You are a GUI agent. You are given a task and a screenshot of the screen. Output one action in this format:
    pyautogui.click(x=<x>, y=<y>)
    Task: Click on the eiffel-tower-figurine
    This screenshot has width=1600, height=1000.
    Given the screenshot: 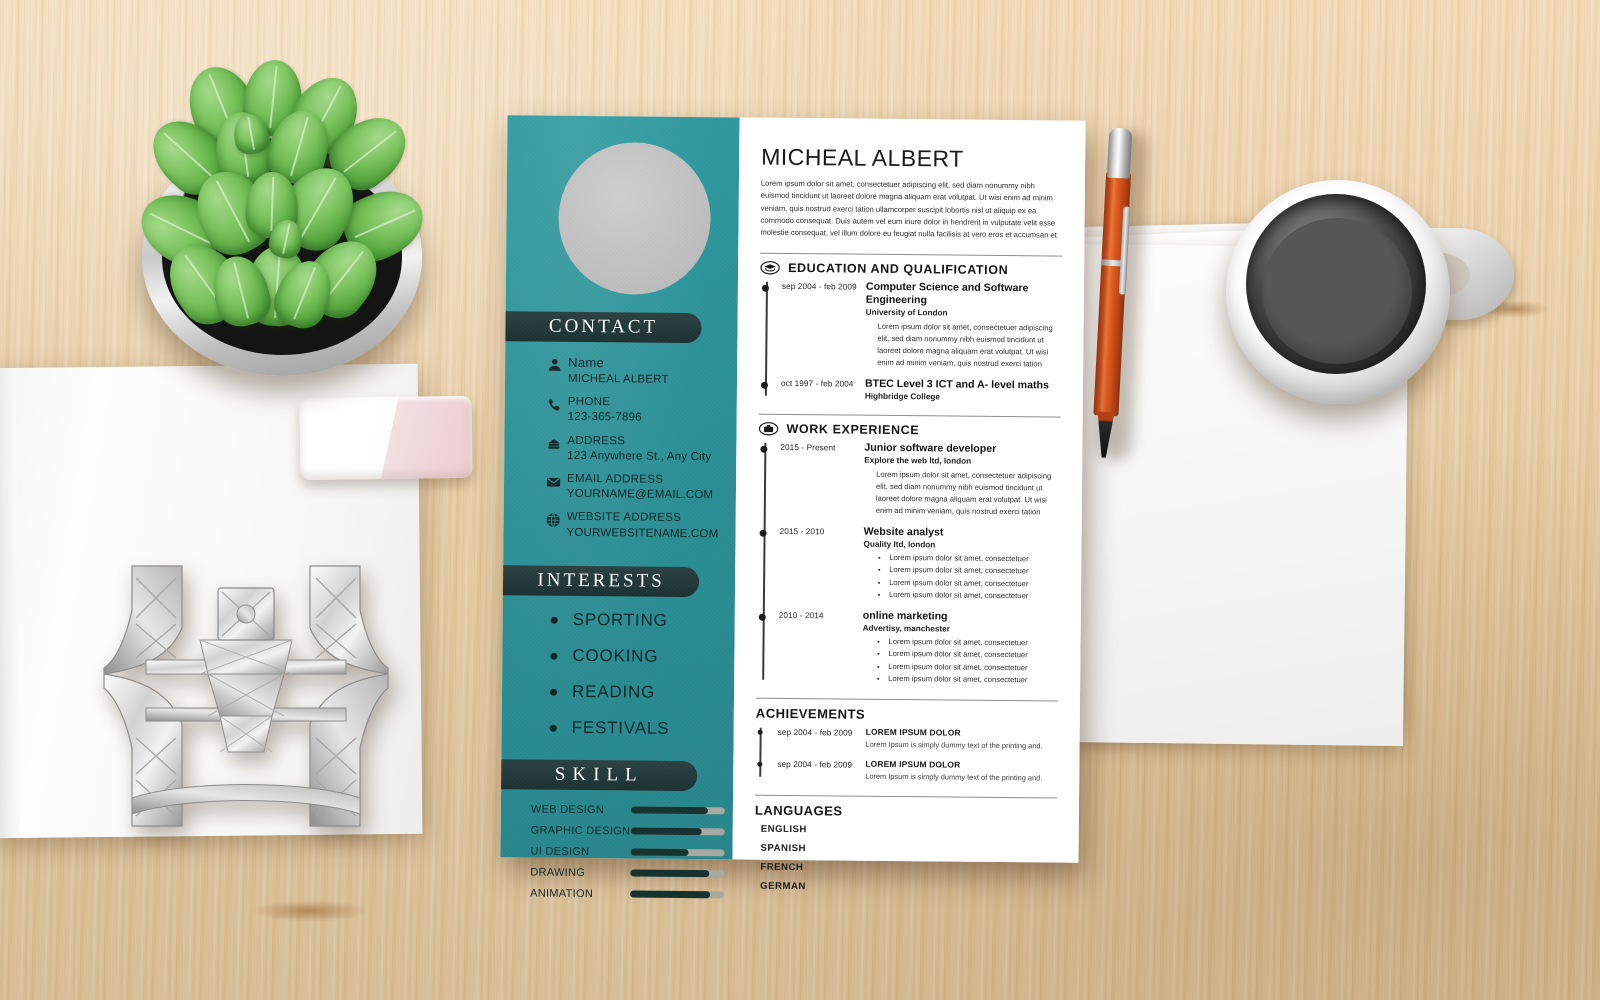 What is the action you would take?
    pyautogui.click(x=246, y=691)
    